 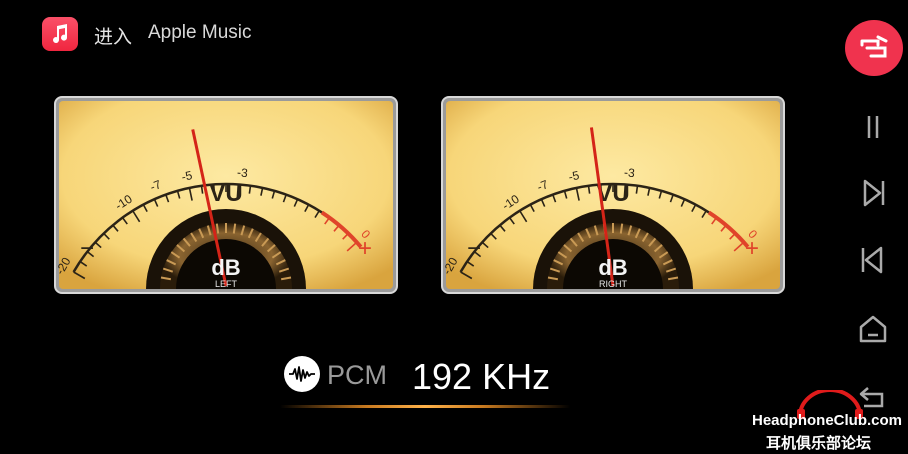 What do you see at coordinates (481, 376) in the screenshot?
I see `sample-rate-label: 192 KHz` at bounding box center [481, 376].